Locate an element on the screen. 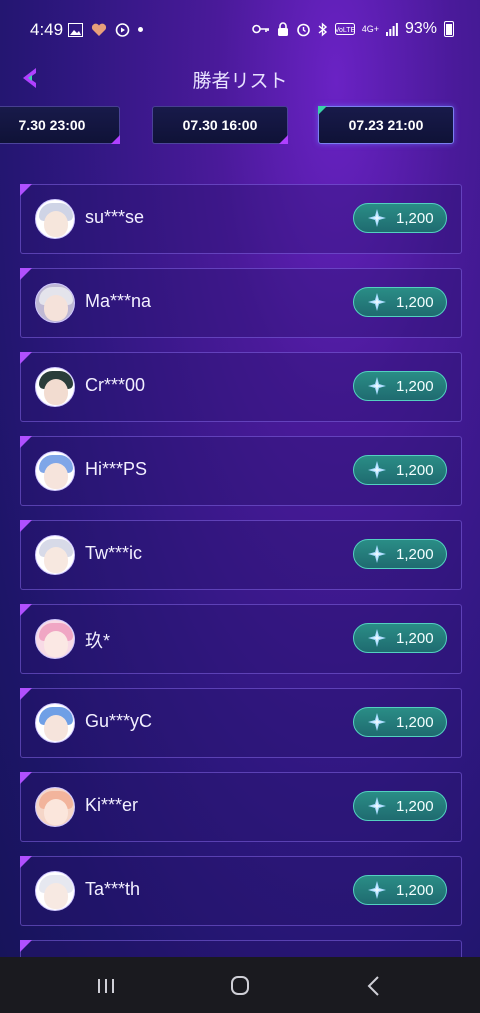 The width and height of the screenshot is (480, 1013). back-icon is located at coordinates (373, 986).